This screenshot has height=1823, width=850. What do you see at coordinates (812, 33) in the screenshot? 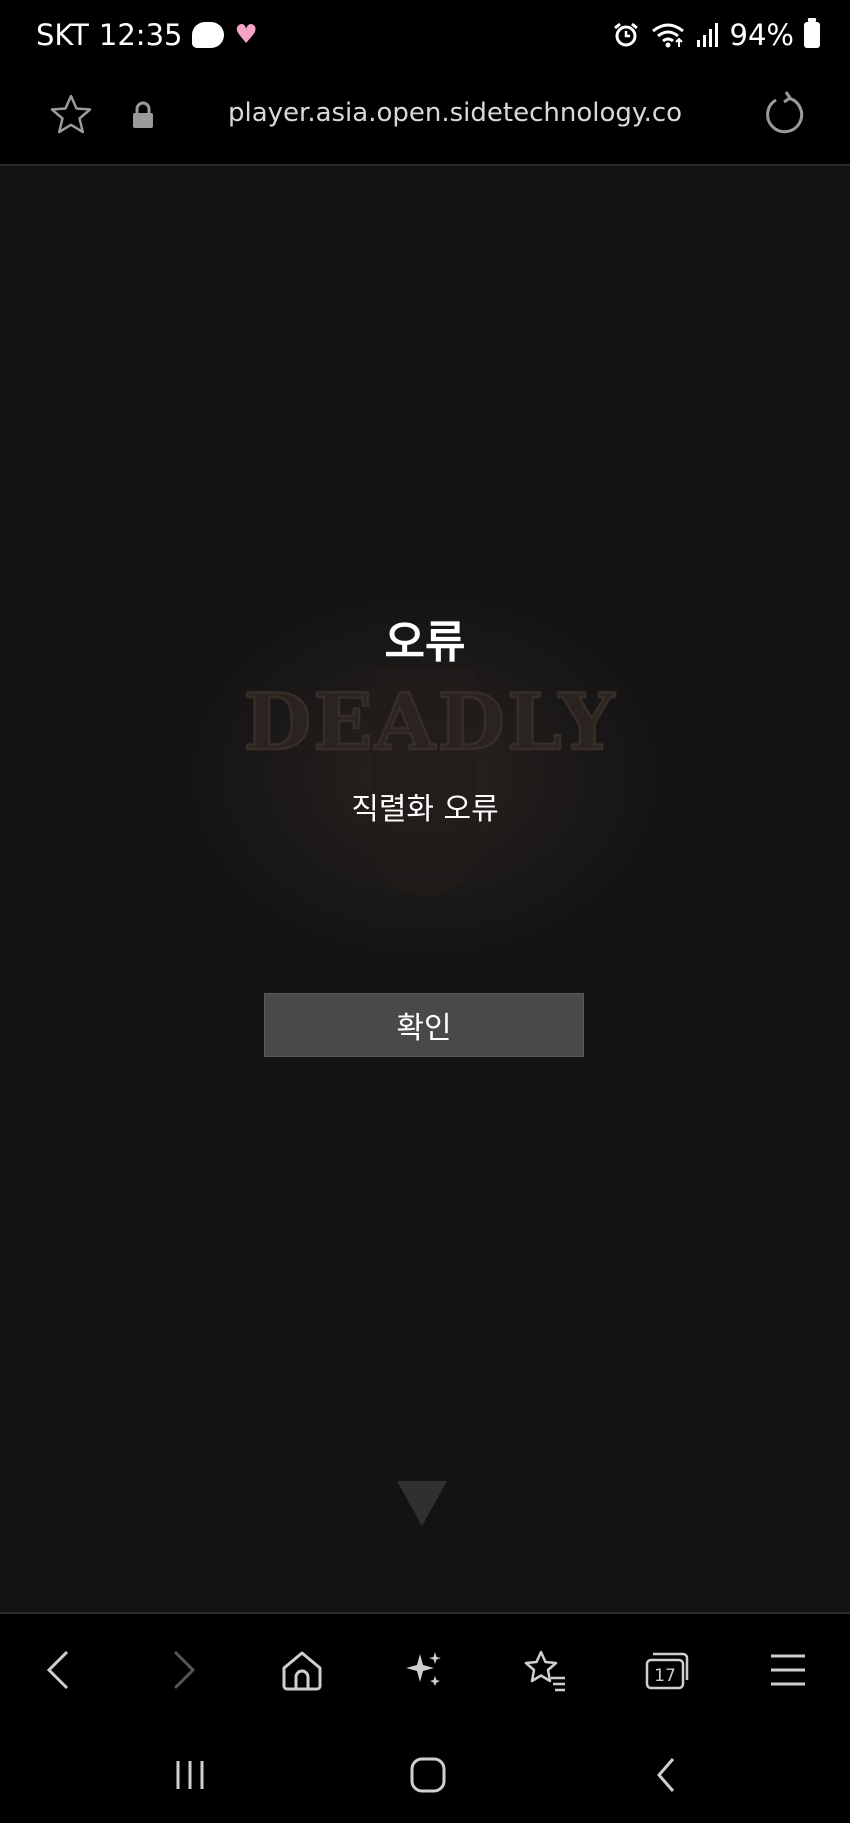
I see `battery-icon` at bounding box center [812, 33].